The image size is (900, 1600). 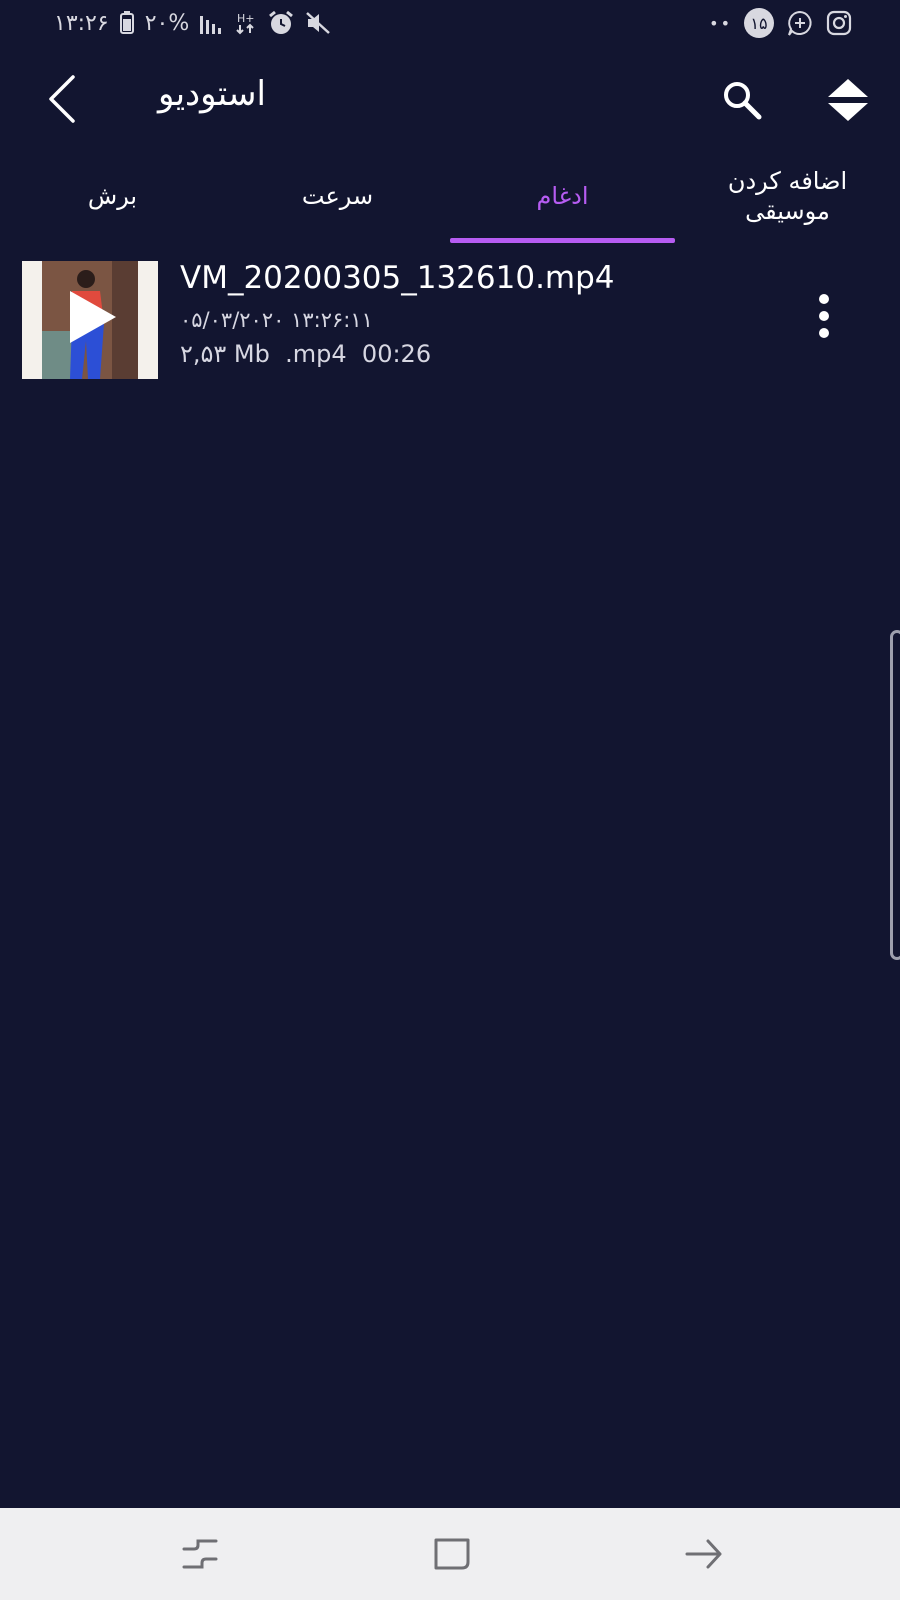 I want to click on tab-cut-label: برش, so click(x=112, y=196).